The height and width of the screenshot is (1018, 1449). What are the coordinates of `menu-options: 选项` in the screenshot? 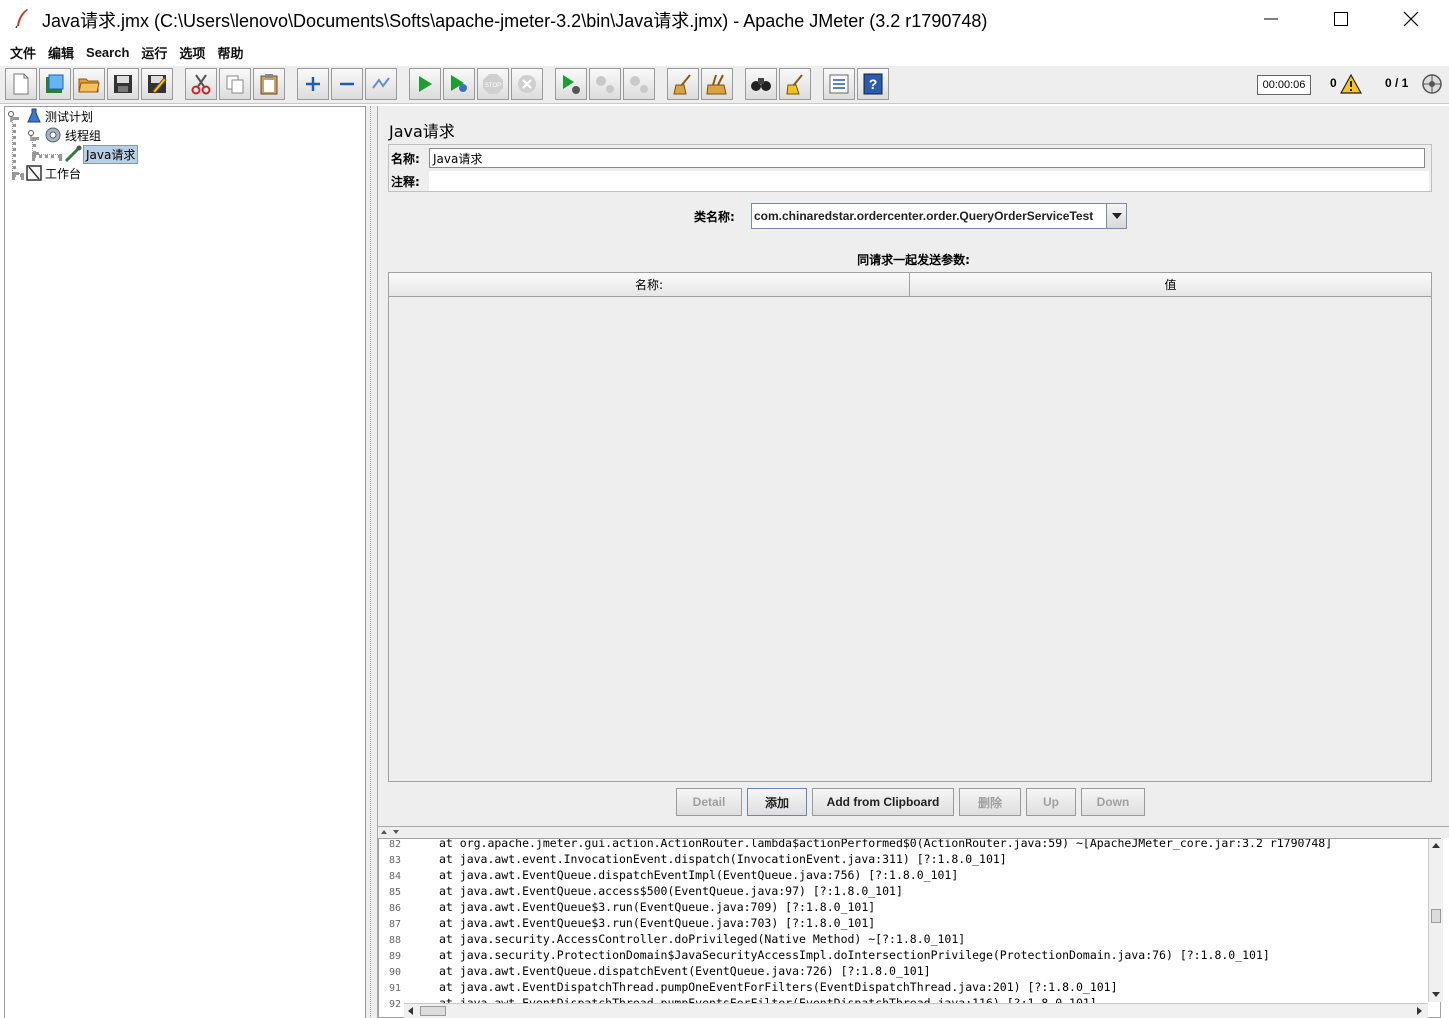 It's located at (192, 52).